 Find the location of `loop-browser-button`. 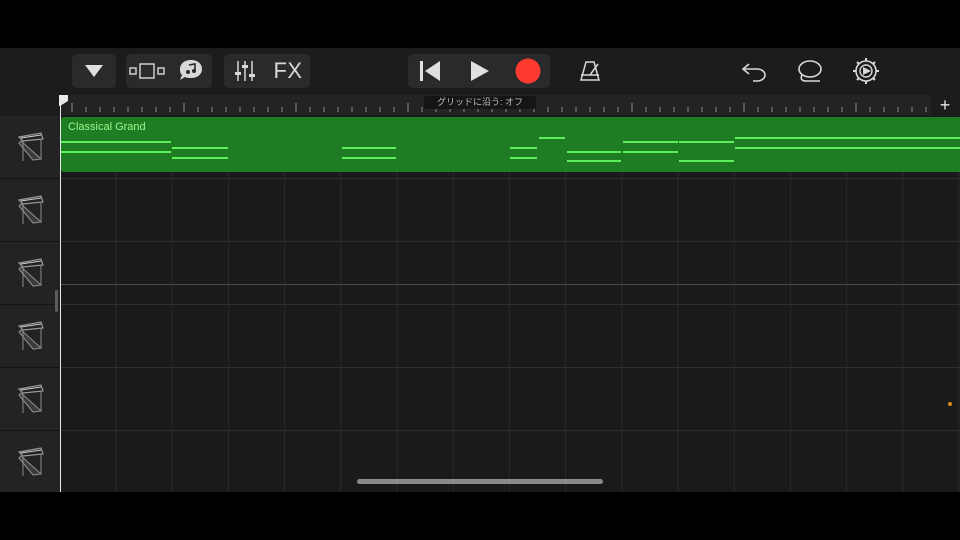

loop-browser-button is located at coordinates (191, 71).